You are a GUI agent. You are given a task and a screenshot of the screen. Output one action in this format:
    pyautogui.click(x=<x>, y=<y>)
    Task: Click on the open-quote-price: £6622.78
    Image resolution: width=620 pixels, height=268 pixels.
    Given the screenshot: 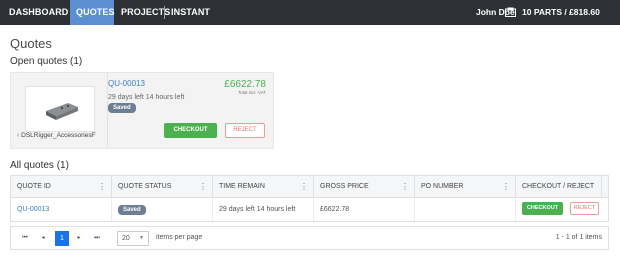 What is the action you would take?
    pyautogui.click(x=245, y=84)
    